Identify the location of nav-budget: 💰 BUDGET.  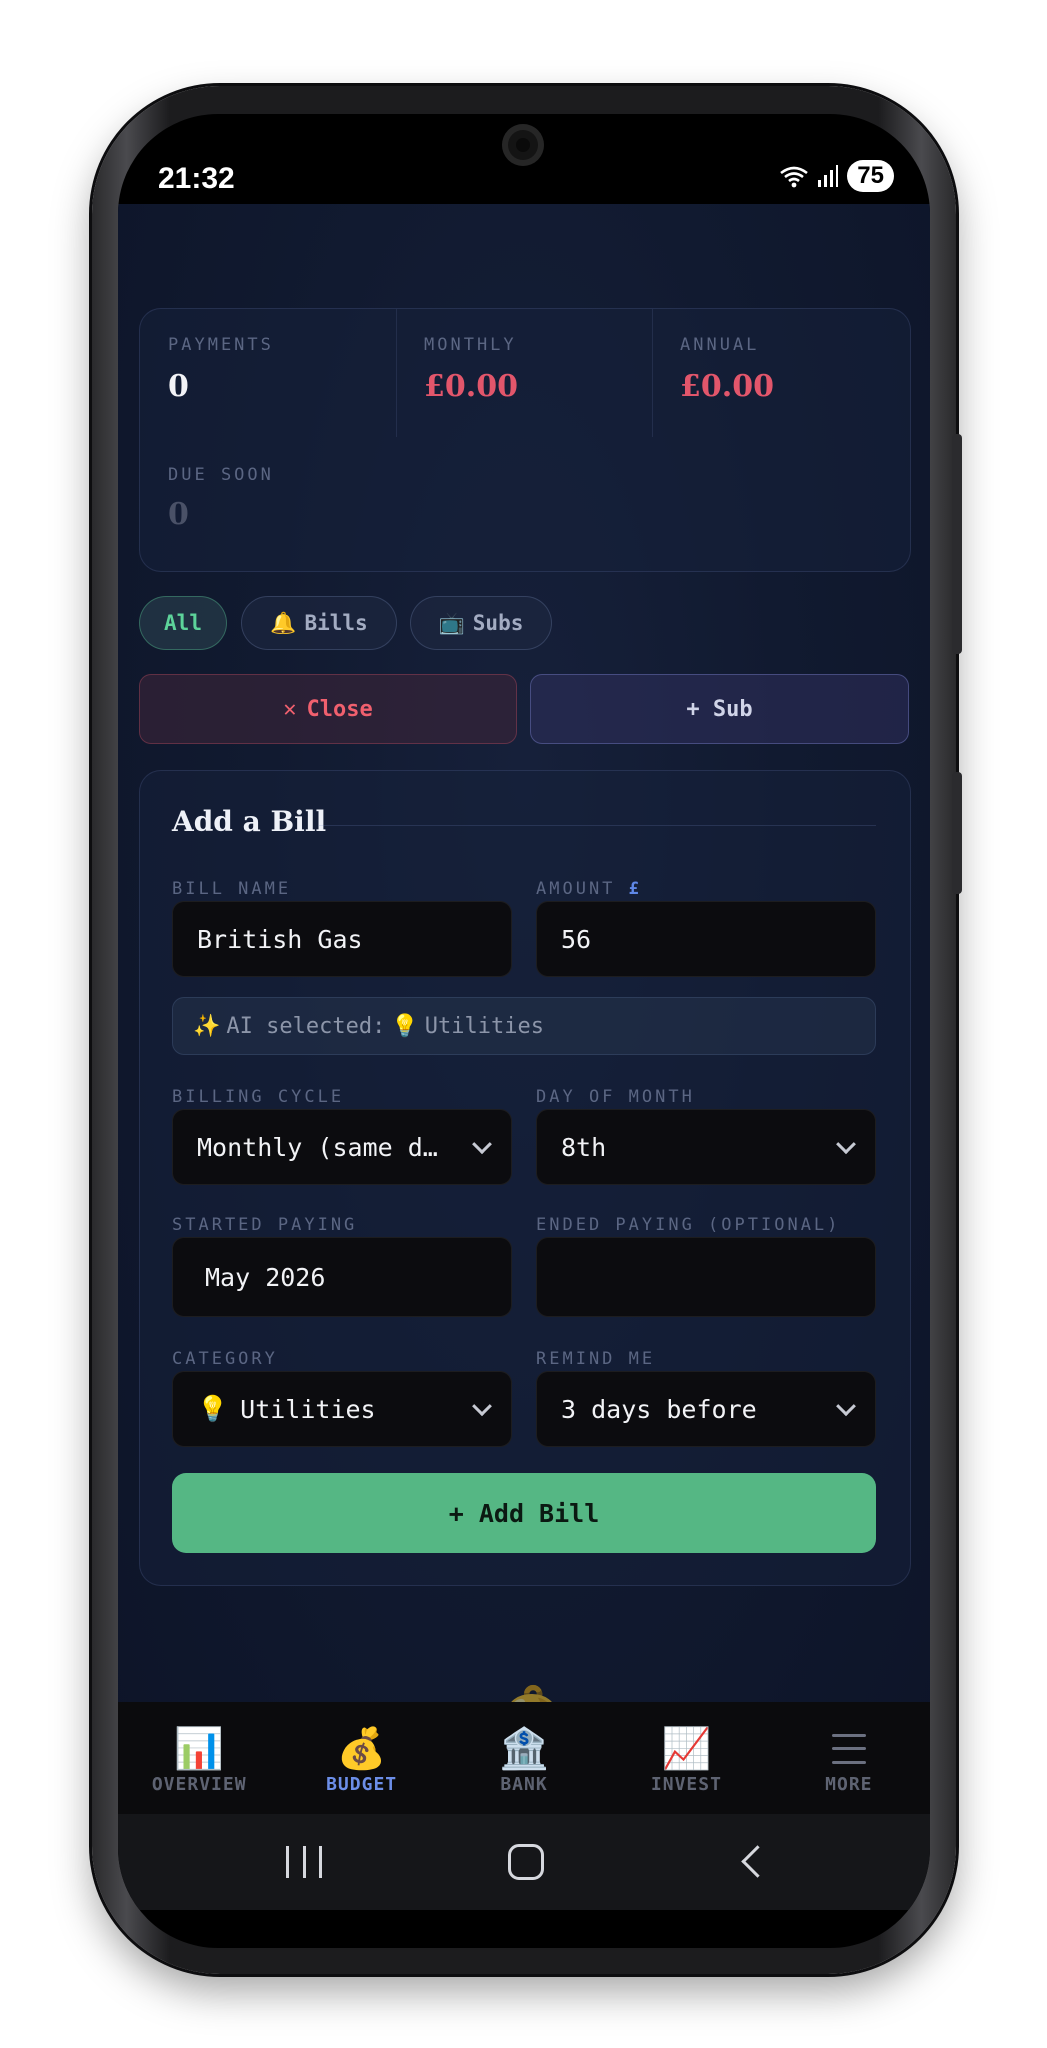
(361, 1758).